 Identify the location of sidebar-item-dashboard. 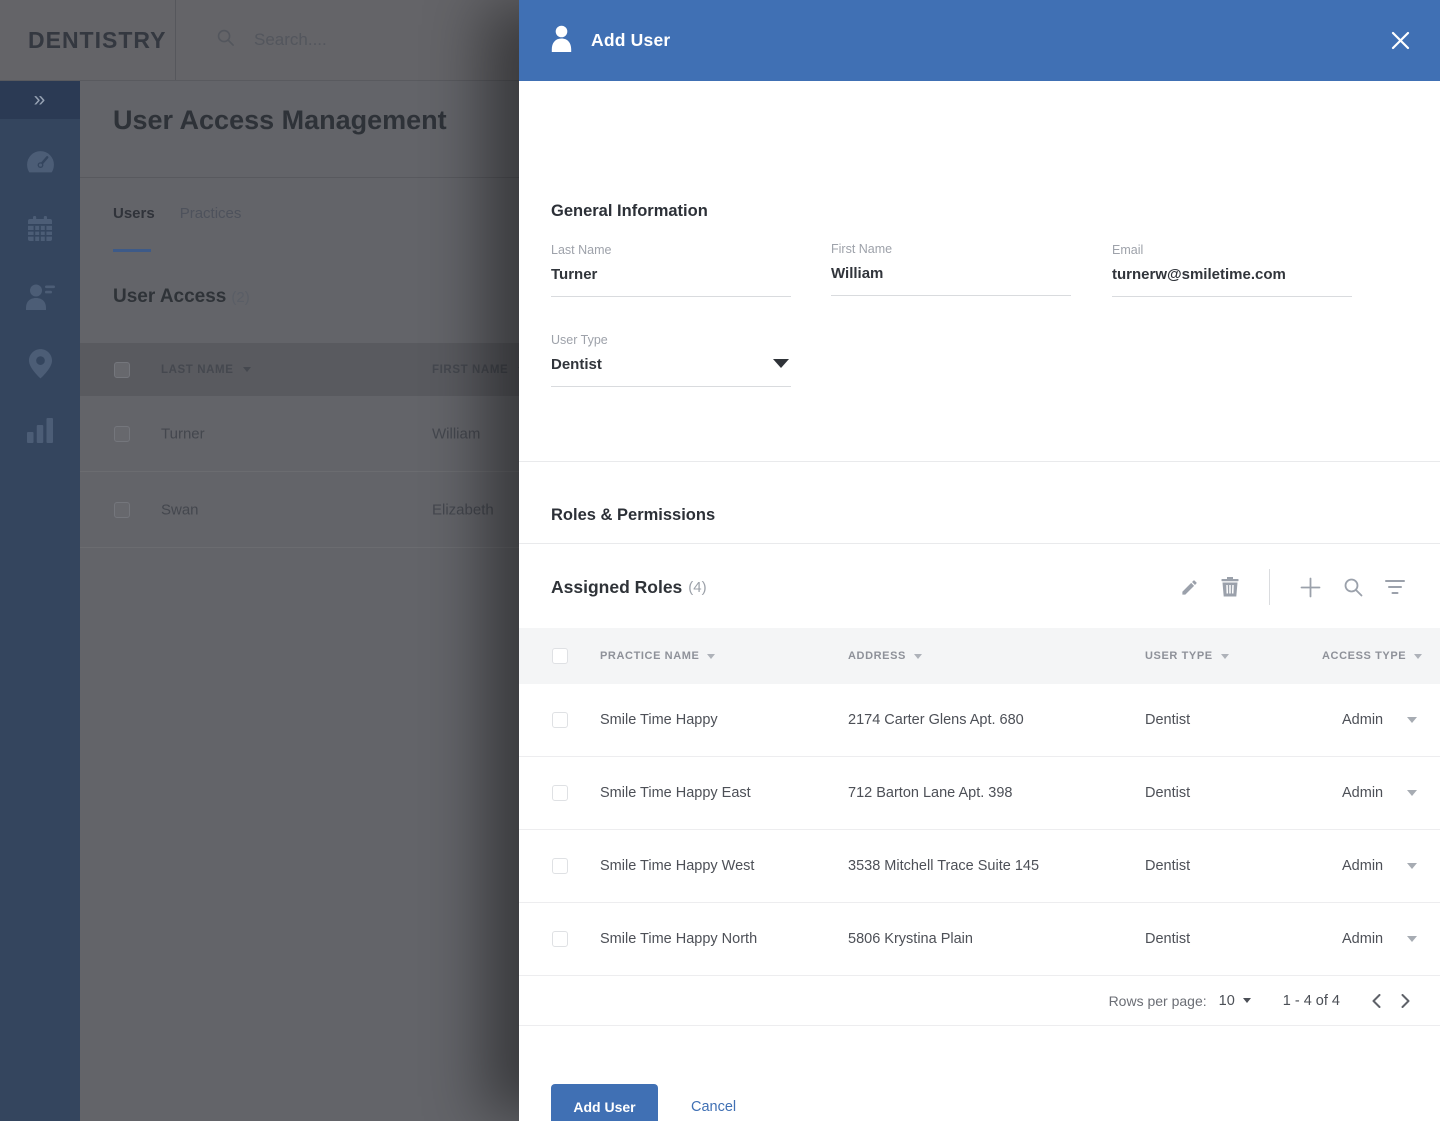
(40, 164).